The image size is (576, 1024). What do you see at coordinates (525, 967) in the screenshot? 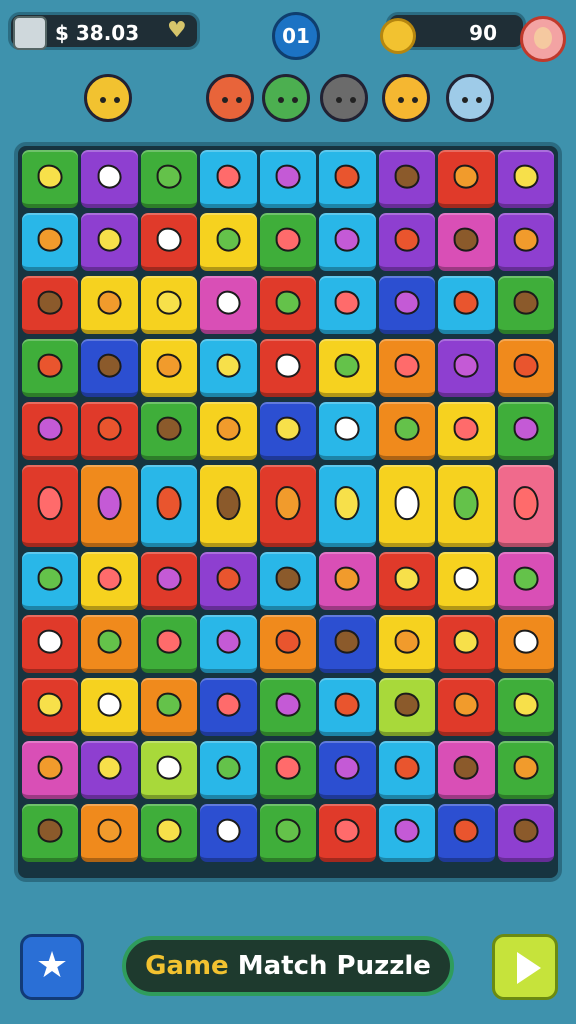
I see `play-button` at bounding box center [525, 967].